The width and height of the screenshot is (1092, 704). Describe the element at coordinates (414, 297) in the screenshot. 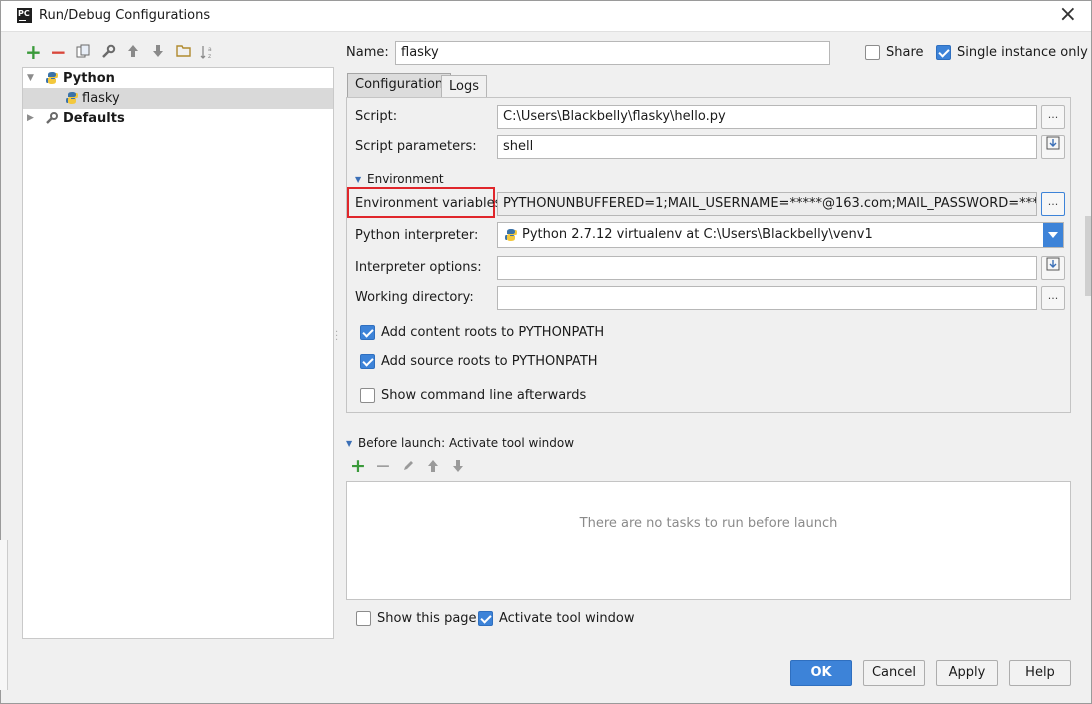

I see `working-directory-label: Working directory:` at that location.